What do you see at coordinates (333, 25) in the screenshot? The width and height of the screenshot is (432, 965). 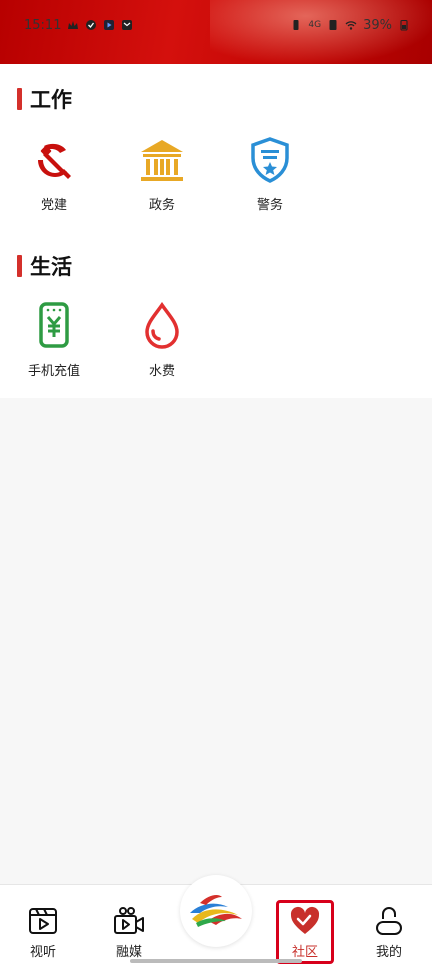 I see `sim-icon` at bounding box center [333, 25].